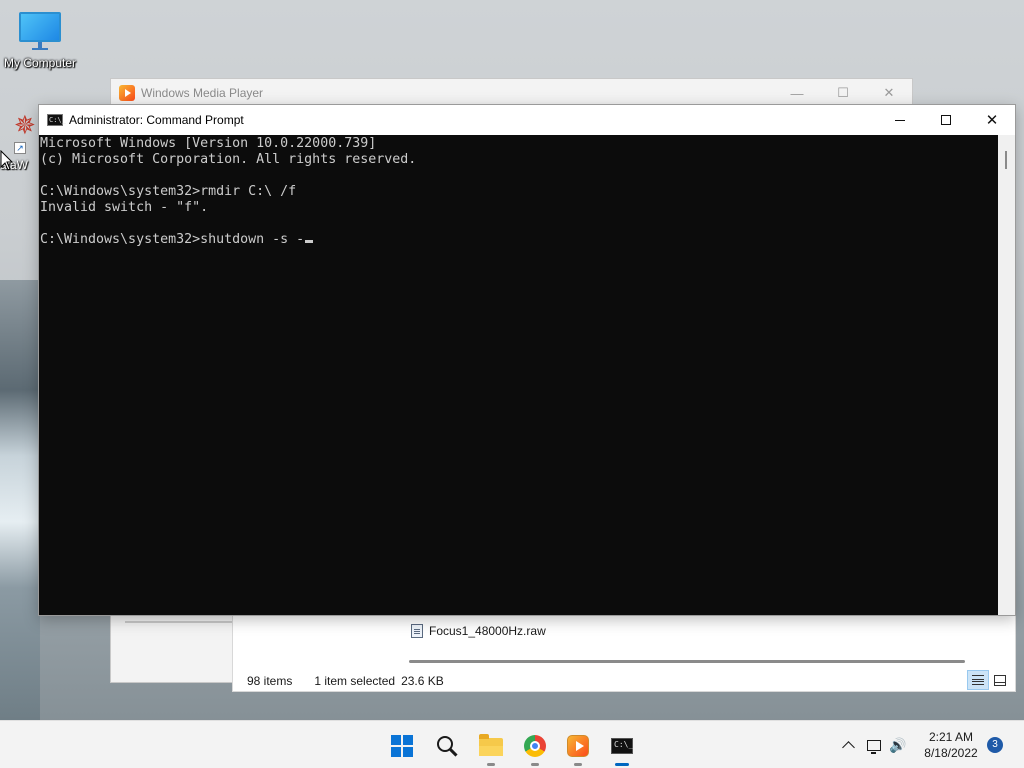  I want to click on media-player-title: Windows Media Player, so click(202, 93).